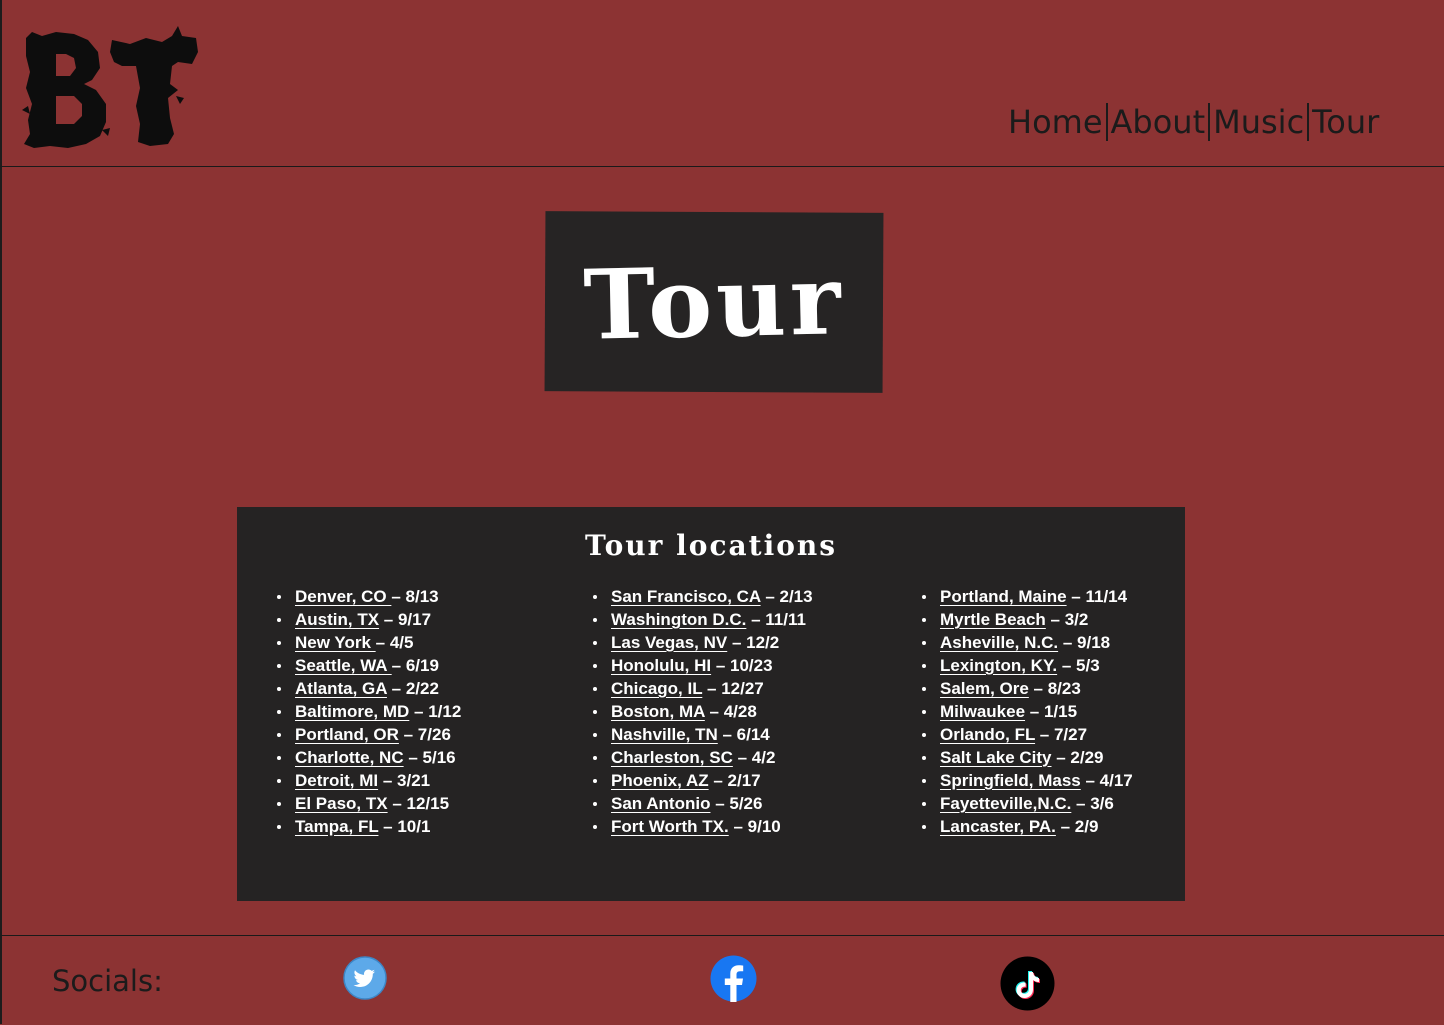 Image resolution: width=1444 pixels, height=1025 pixels. What do you see at coordinates (1051, 711) in the screenshot?
I see `tour-date: – 1/15` at bounding box center [1051, 711].